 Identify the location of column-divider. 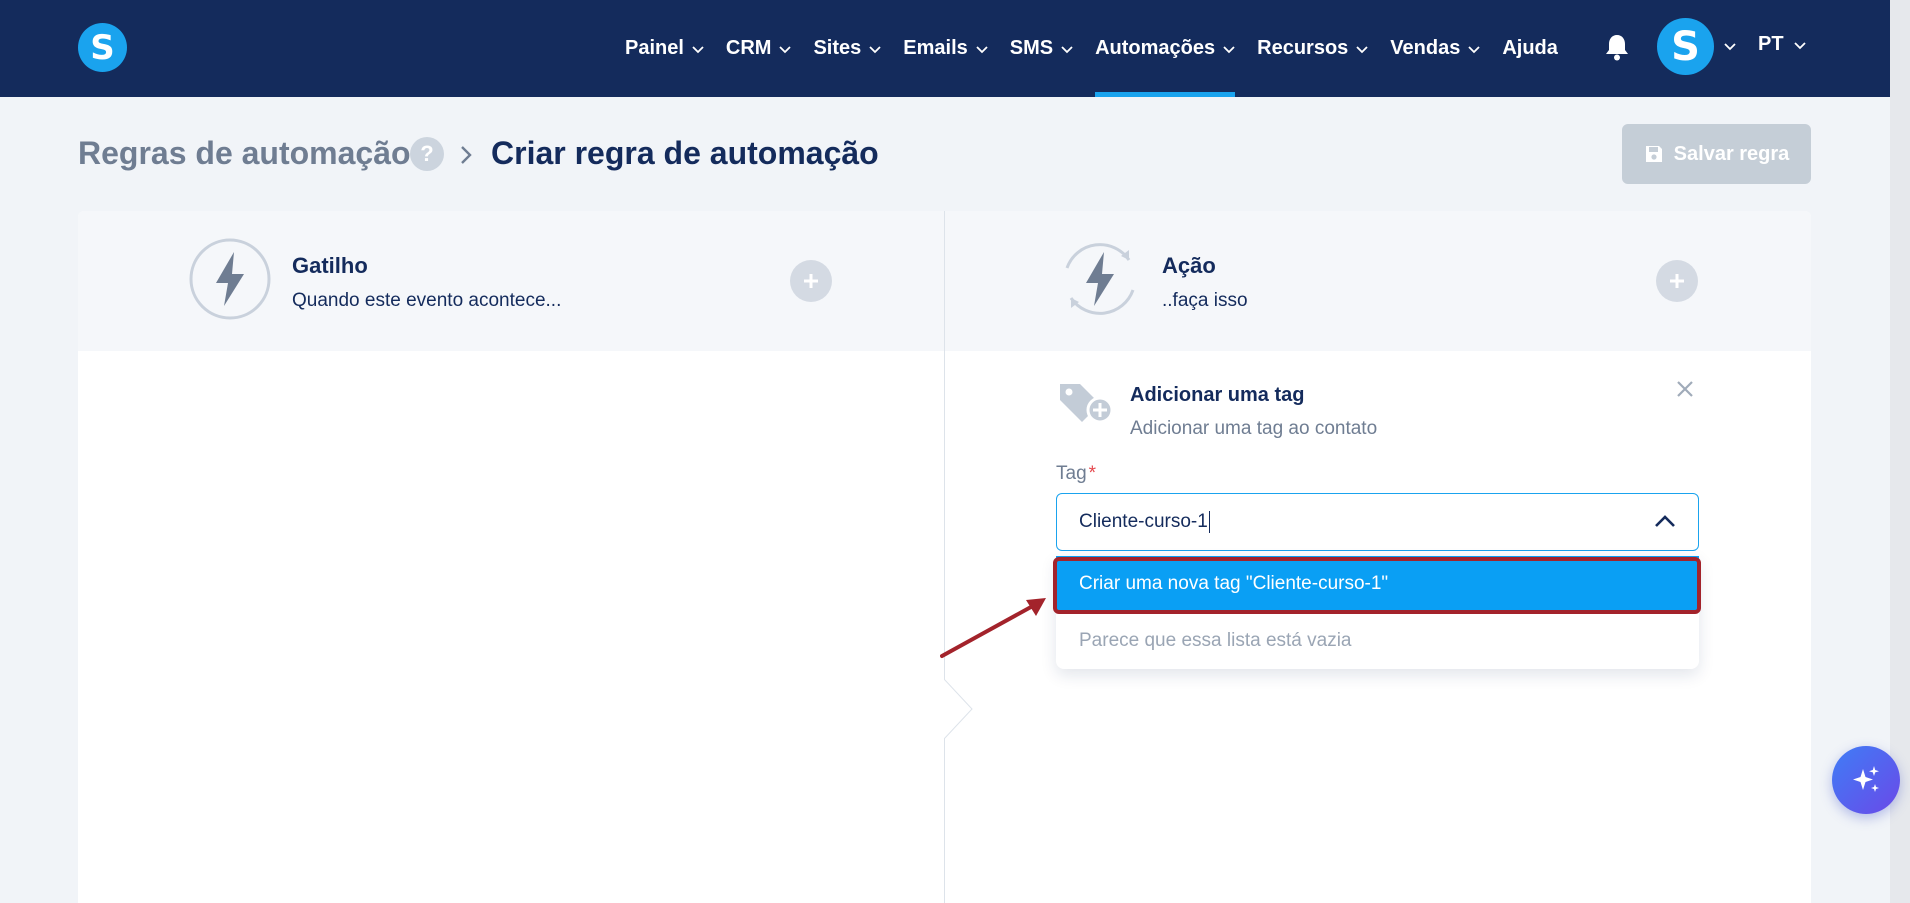
(944, 557).